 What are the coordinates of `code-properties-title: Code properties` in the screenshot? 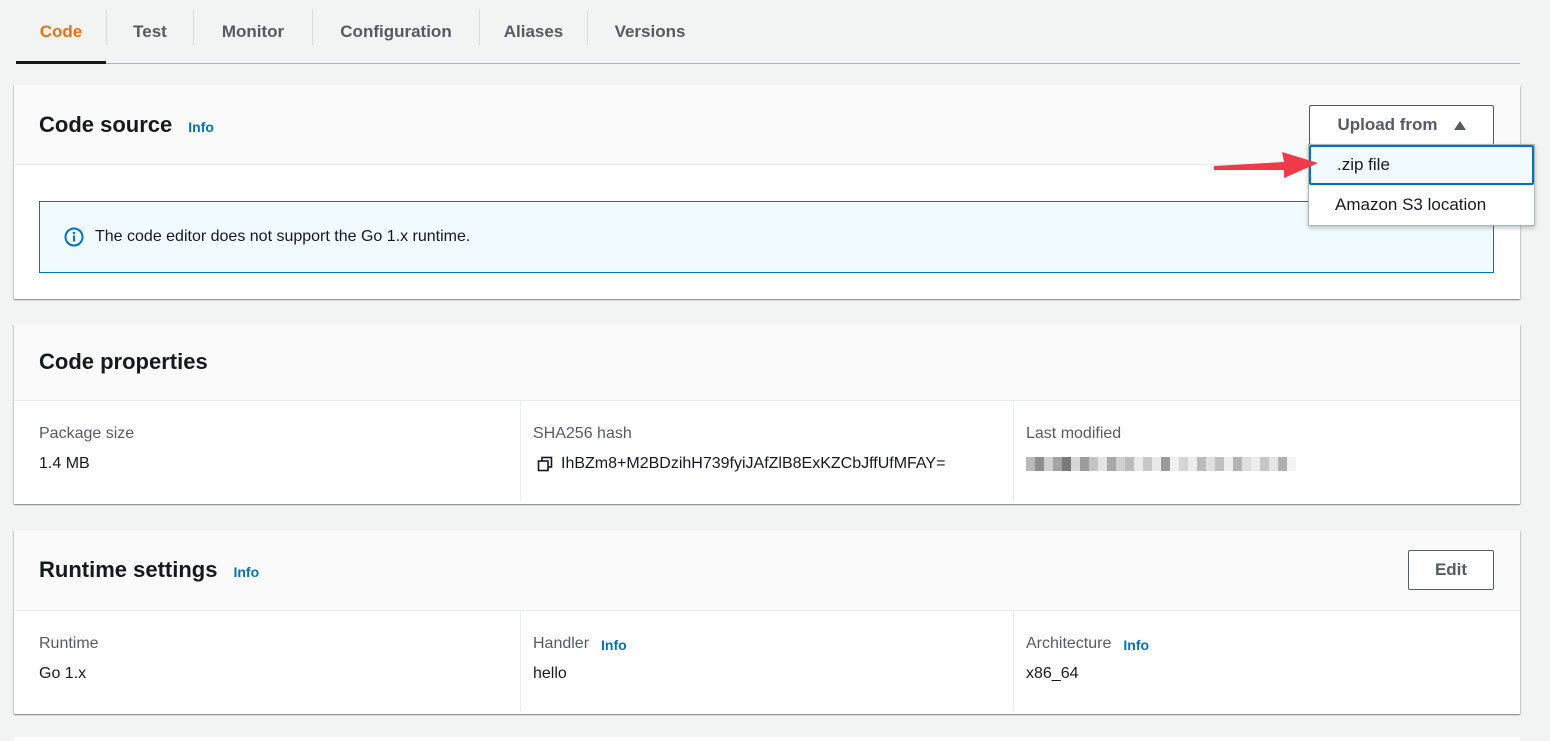 It's located at (123, 361).